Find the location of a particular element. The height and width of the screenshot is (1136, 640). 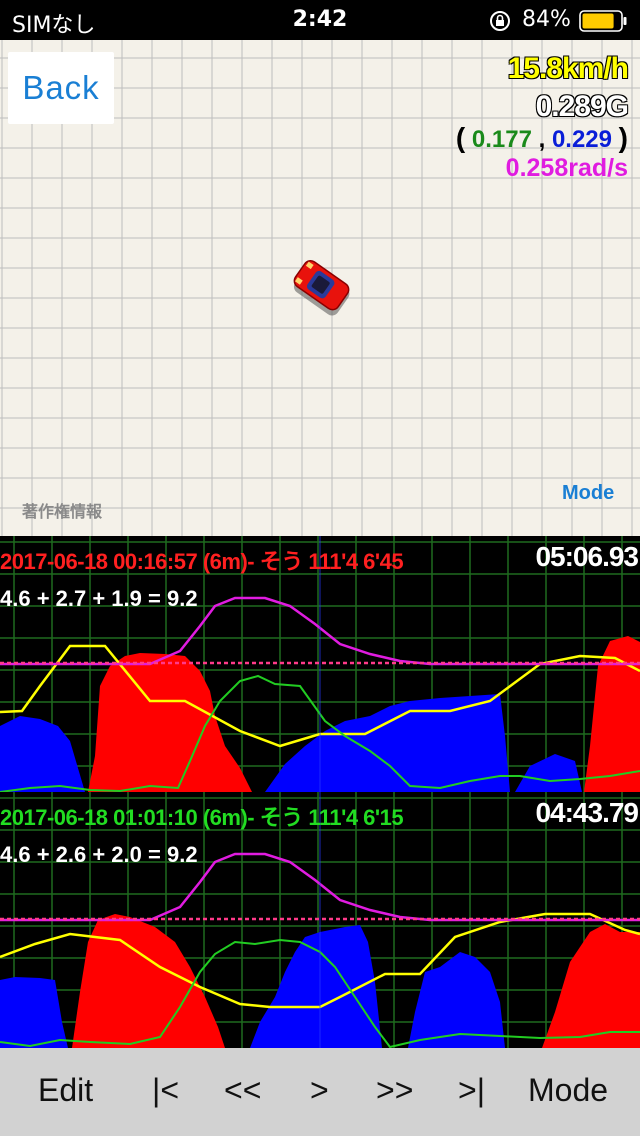

lap-time: 04:43.79 is located at coordinates (587, 812).